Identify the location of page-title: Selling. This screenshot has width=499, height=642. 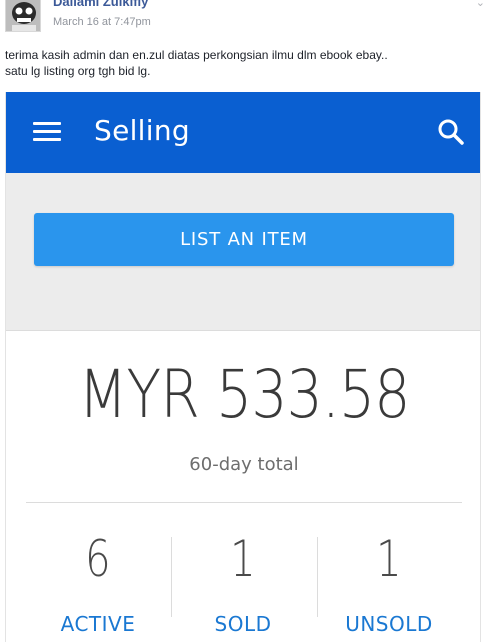
(142, 130).